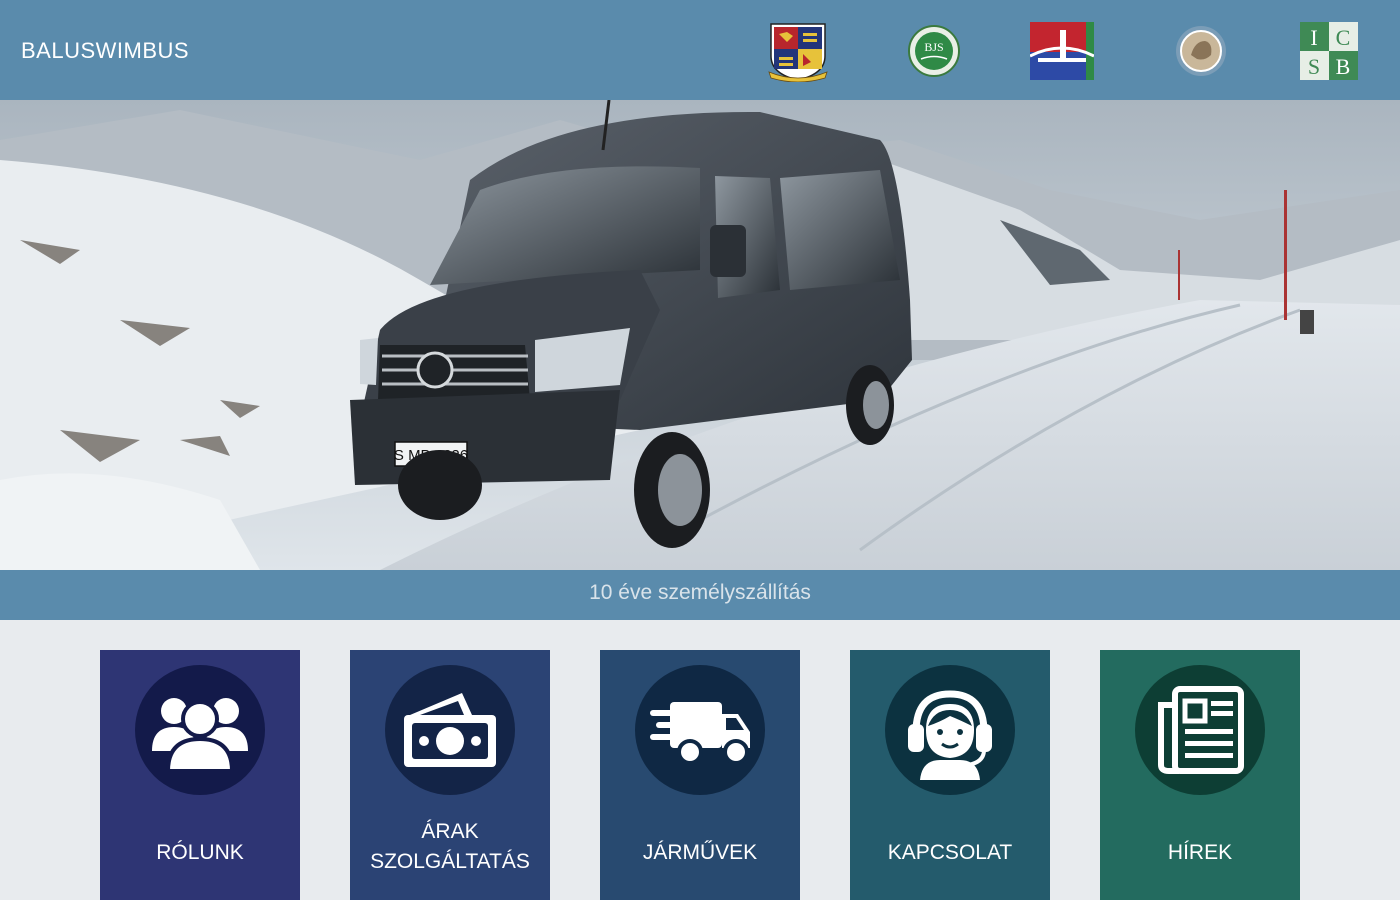 Image resolution: width=1400 pixels, height=900 pixels. Describe the element at coordinates (1343, 37) in the screenshot. I see `svg-text: C` at that location.